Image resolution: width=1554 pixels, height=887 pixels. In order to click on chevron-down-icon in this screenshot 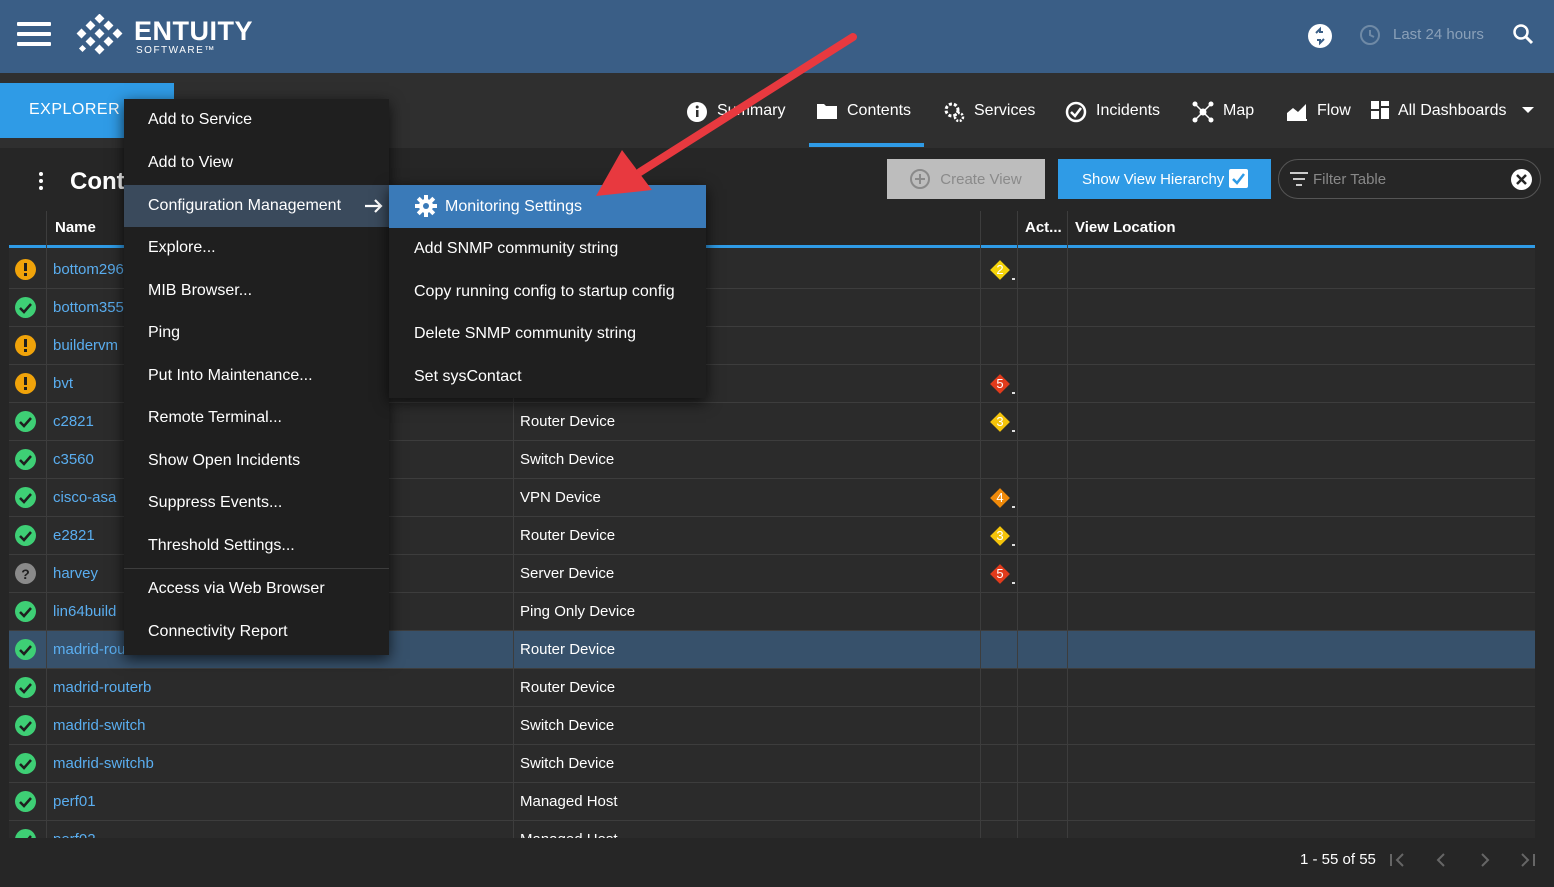, I will do `click(1528, 111)`.